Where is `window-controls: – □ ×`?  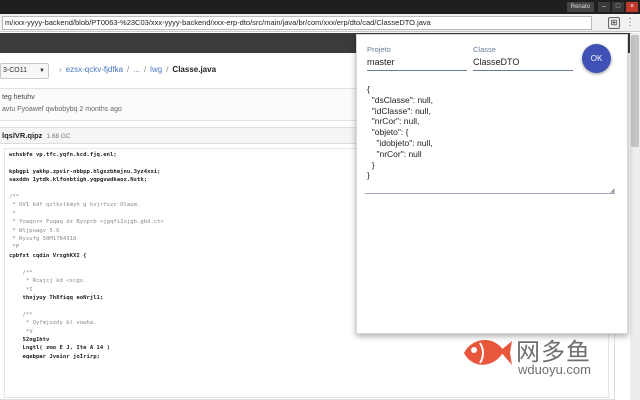 window-controls: – □ × is located at coordinates (618, 7).